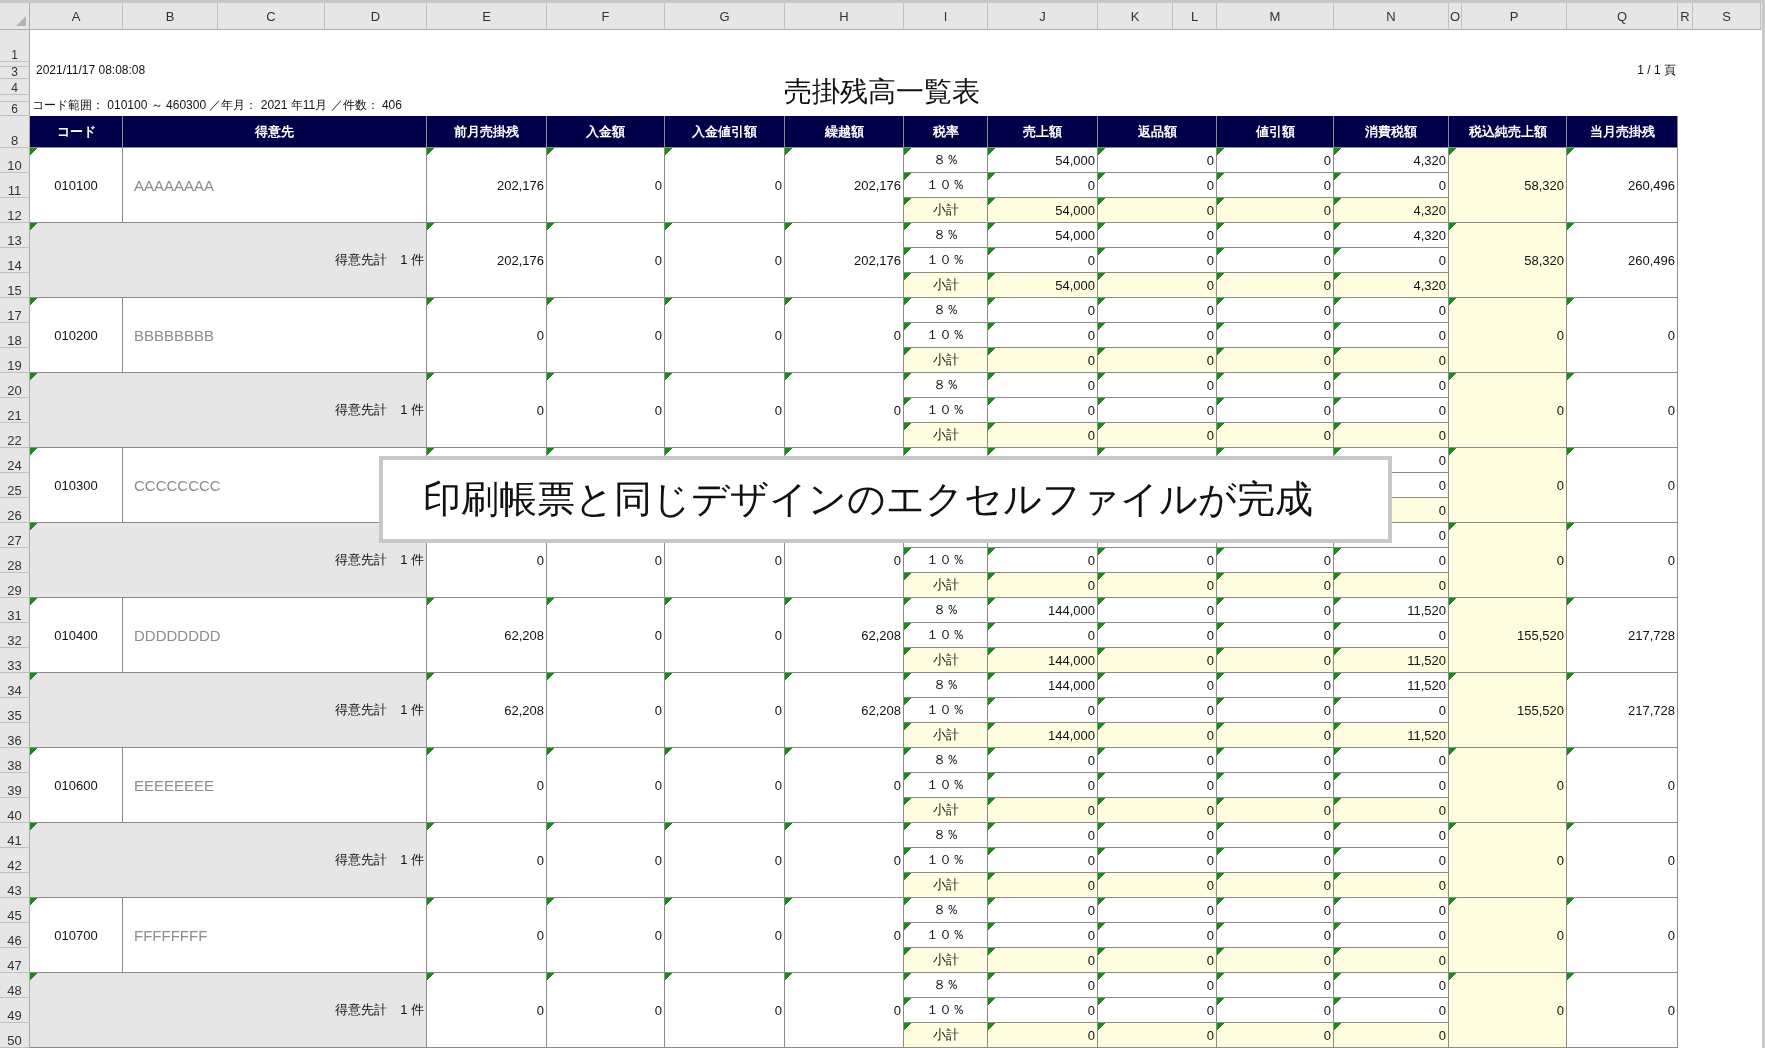  What do you see at coordinates (15, 560) in the screenshot?
I see `row-number: 28` at bounding box center [15, 560].